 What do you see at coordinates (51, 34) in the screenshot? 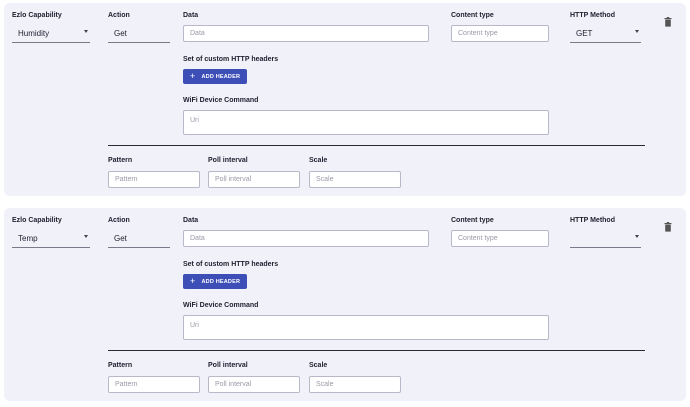
I see `capability-select: Humidity` at bounding box center [51, 34].